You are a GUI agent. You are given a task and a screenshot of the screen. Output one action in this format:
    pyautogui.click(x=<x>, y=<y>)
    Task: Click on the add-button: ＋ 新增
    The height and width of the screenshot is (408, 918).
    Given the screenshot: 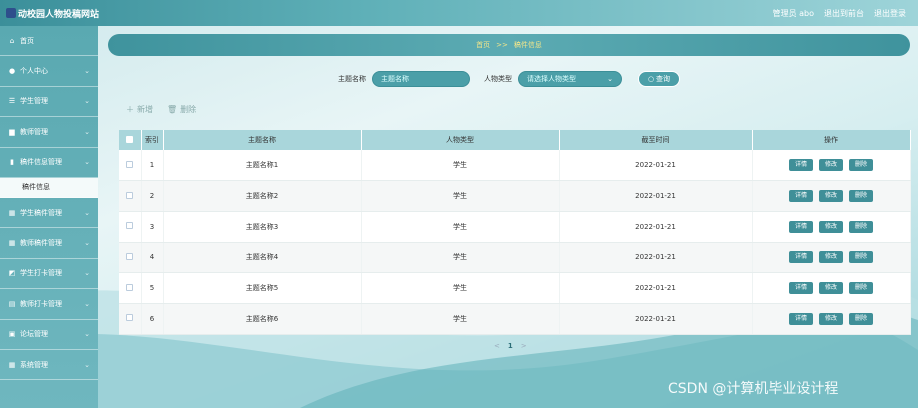 What is the action you would take?
    pyautogui.click(x=139, y=109)
    